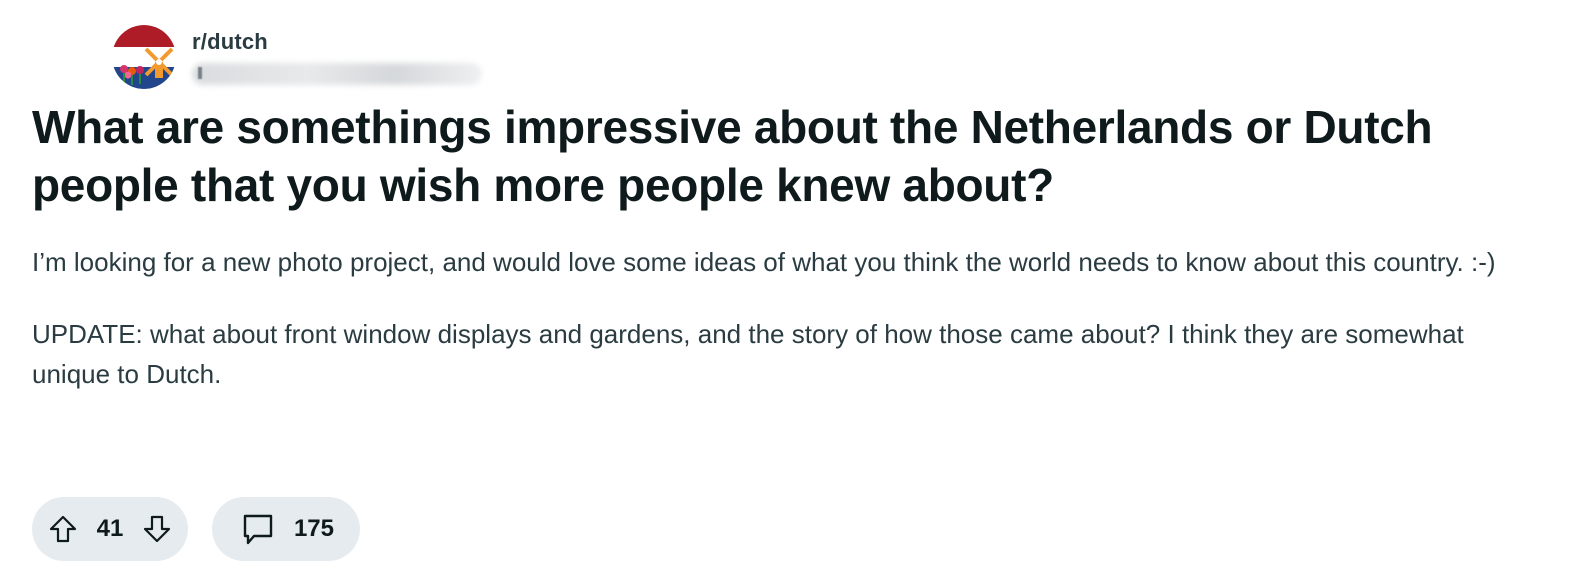 The width and height of the screenshot is (1570, 586). I want to click on arrow-down-icon, so click(157, 529).